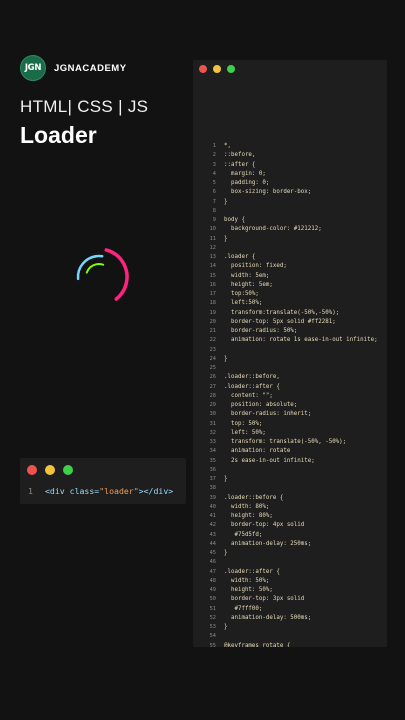 The width and height of the screenshot is (405, 720). Describe the element at coordinates (290, 433) in the screenshot. I see `code-line: 32 left: 50%;` at that location.